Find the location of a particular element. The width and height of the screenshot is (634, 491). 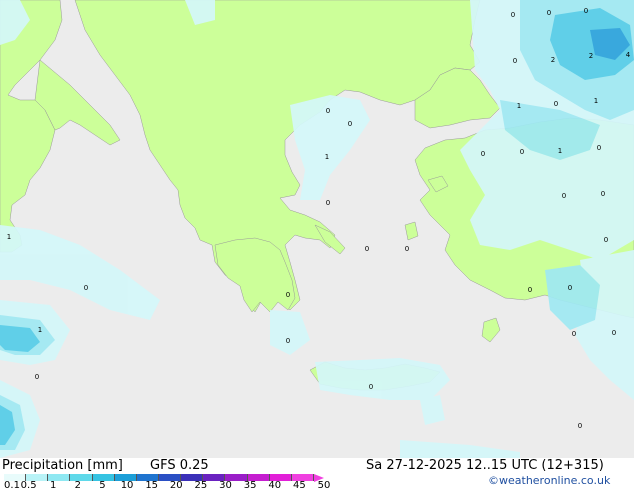

legend-label: 2 is located at coordinates (78, 485).